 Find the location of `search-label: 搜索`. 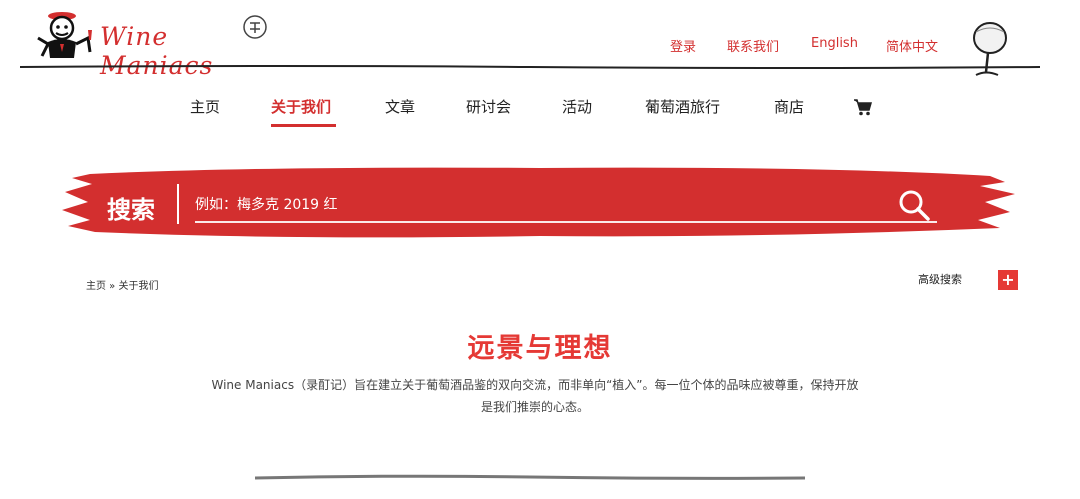

search-label: 搜索 is located at coordinates (131, 210).